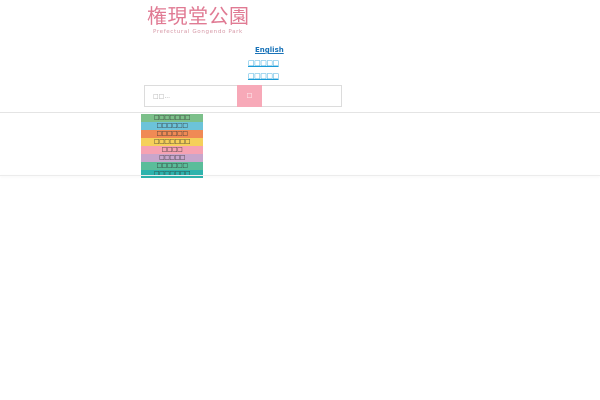 Image resolution: width=600 pixels, height=400 pixels. What do you see at coordinates (172, 174) in the screenshot?
I see `menu-item-8: □□□□□□□` at bounding box center [172, 174].